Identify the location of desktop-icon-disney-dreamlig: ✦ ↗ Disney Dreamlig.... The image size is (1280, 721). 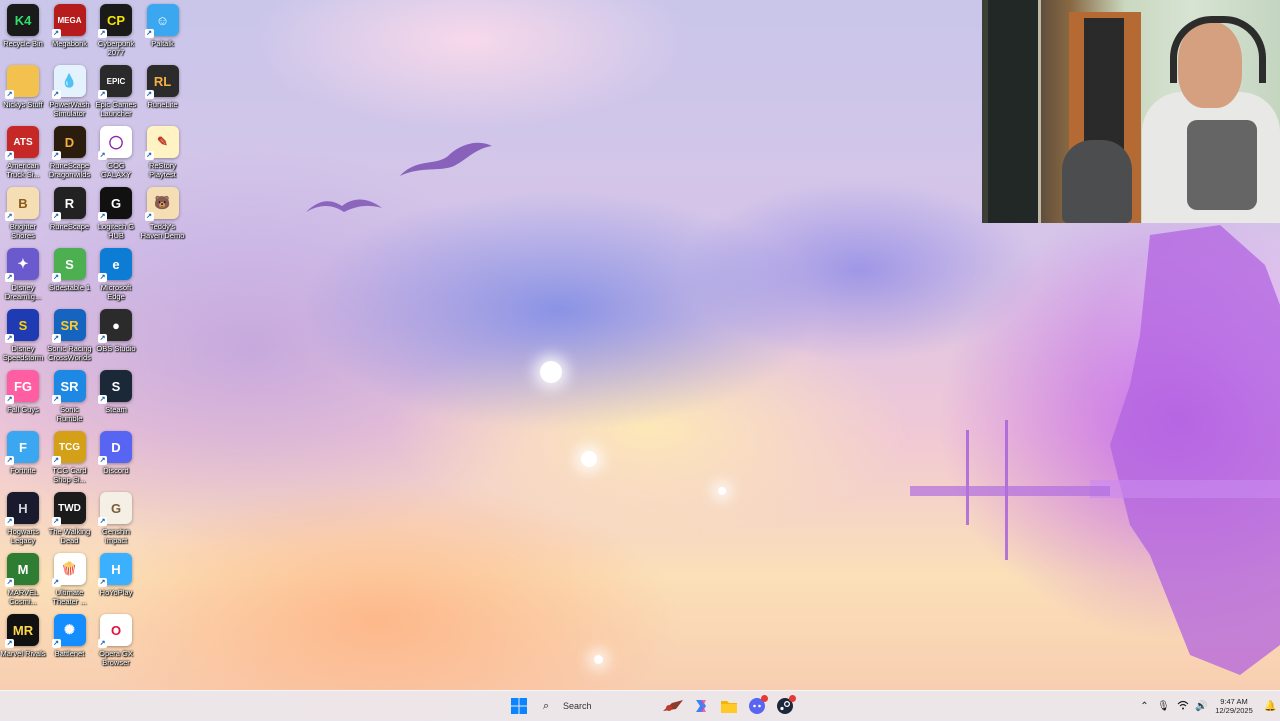
(23, 273).